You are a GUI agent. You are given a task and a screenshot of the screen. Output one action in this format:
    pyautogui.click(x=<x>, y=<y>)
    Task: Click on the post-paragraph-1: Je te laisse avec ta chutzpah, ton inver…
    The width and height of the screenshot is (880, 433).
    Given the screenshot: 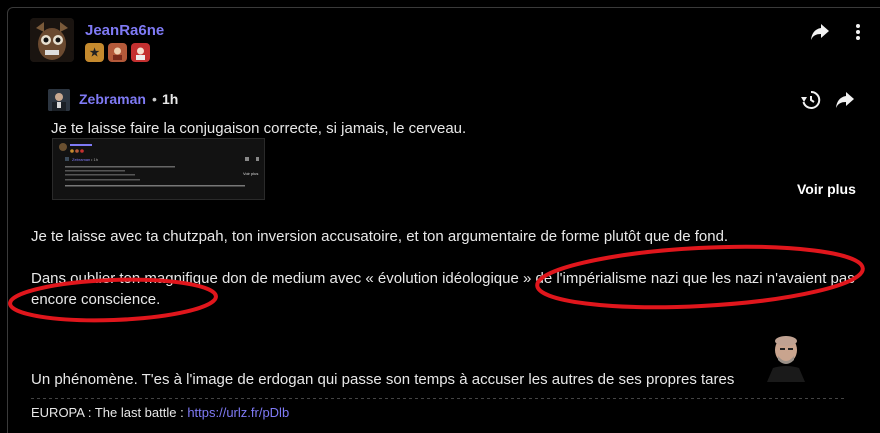 What is the action you would take?
    pyautogui.click(x=380, y=236)
    